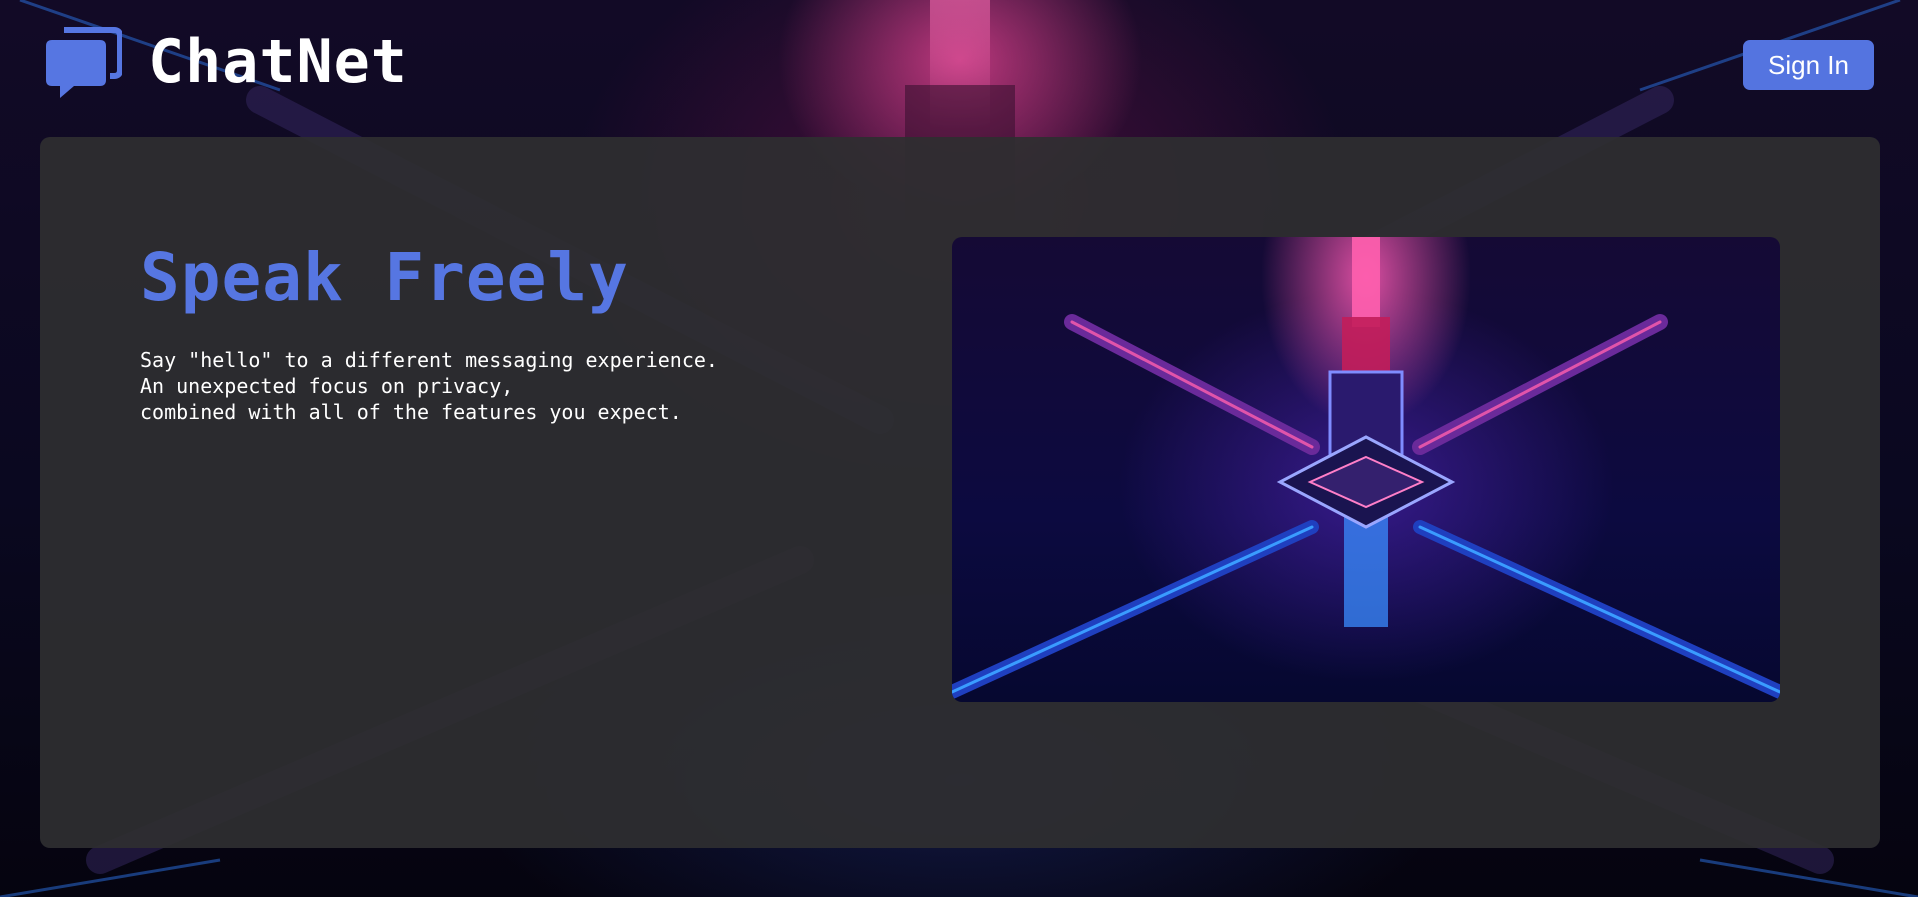 The image size is (1918, 897). I want to click on logo-link: ChatNet, so click(226, 62).